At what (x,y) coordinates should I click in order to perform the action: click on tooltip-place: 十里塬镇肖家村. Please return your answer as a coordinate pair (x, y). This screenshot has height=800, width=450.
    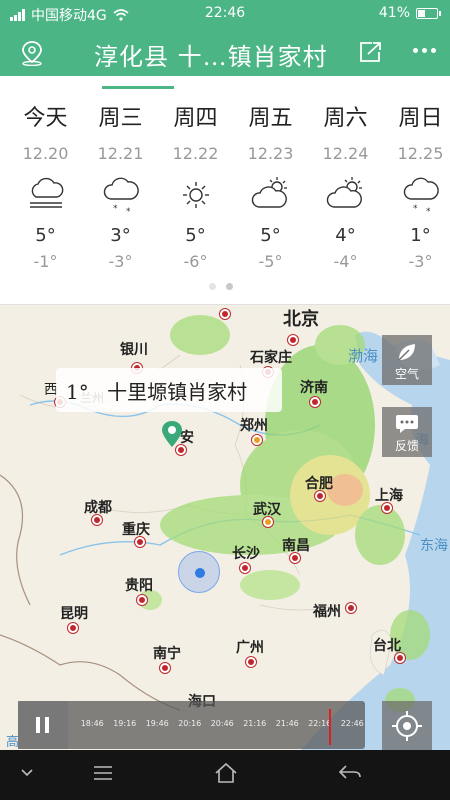
    Looking at the image, I should click on (177, 392).